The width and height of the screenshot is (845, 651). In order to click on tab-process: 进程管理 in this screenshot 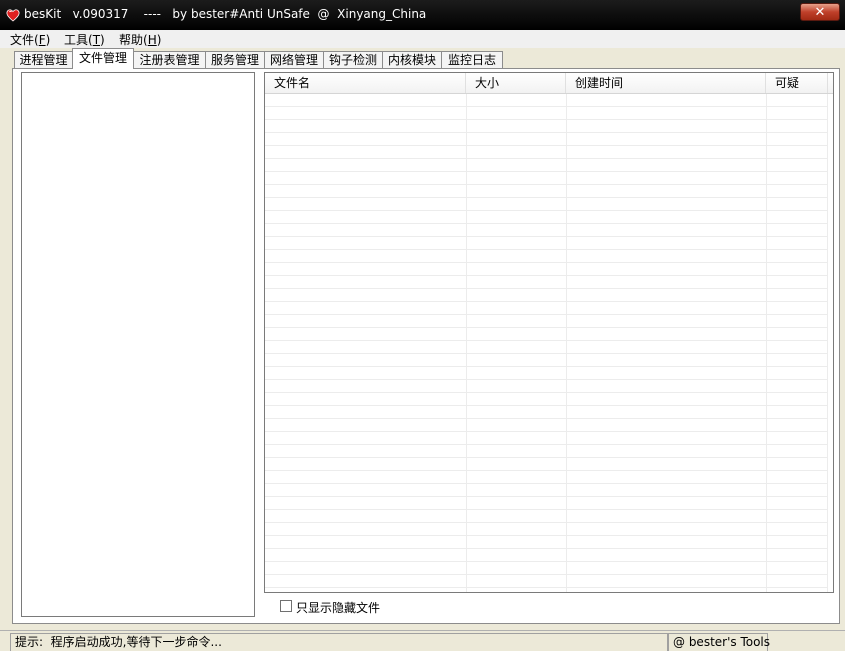, I will do `click(43, 59)`.